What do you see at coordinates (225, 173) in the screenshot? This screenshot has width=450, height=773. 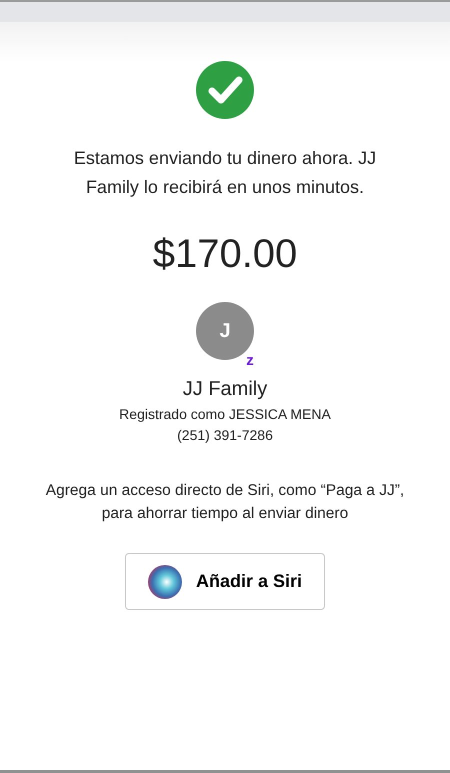 I see `confirmation-message: Estamos enviando tu dinero ahora. JJ Family lo recibirá en unos minutos.` at bounding box center [225, 173].